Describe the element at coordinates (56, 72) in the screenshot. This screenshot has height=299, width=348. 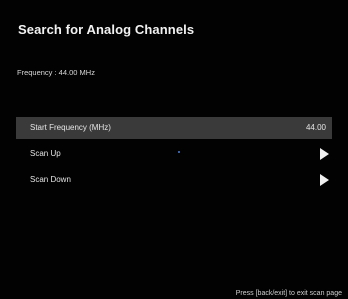
I see `current-frequency-readout: Frequency : 44.00 MHz` at that location.